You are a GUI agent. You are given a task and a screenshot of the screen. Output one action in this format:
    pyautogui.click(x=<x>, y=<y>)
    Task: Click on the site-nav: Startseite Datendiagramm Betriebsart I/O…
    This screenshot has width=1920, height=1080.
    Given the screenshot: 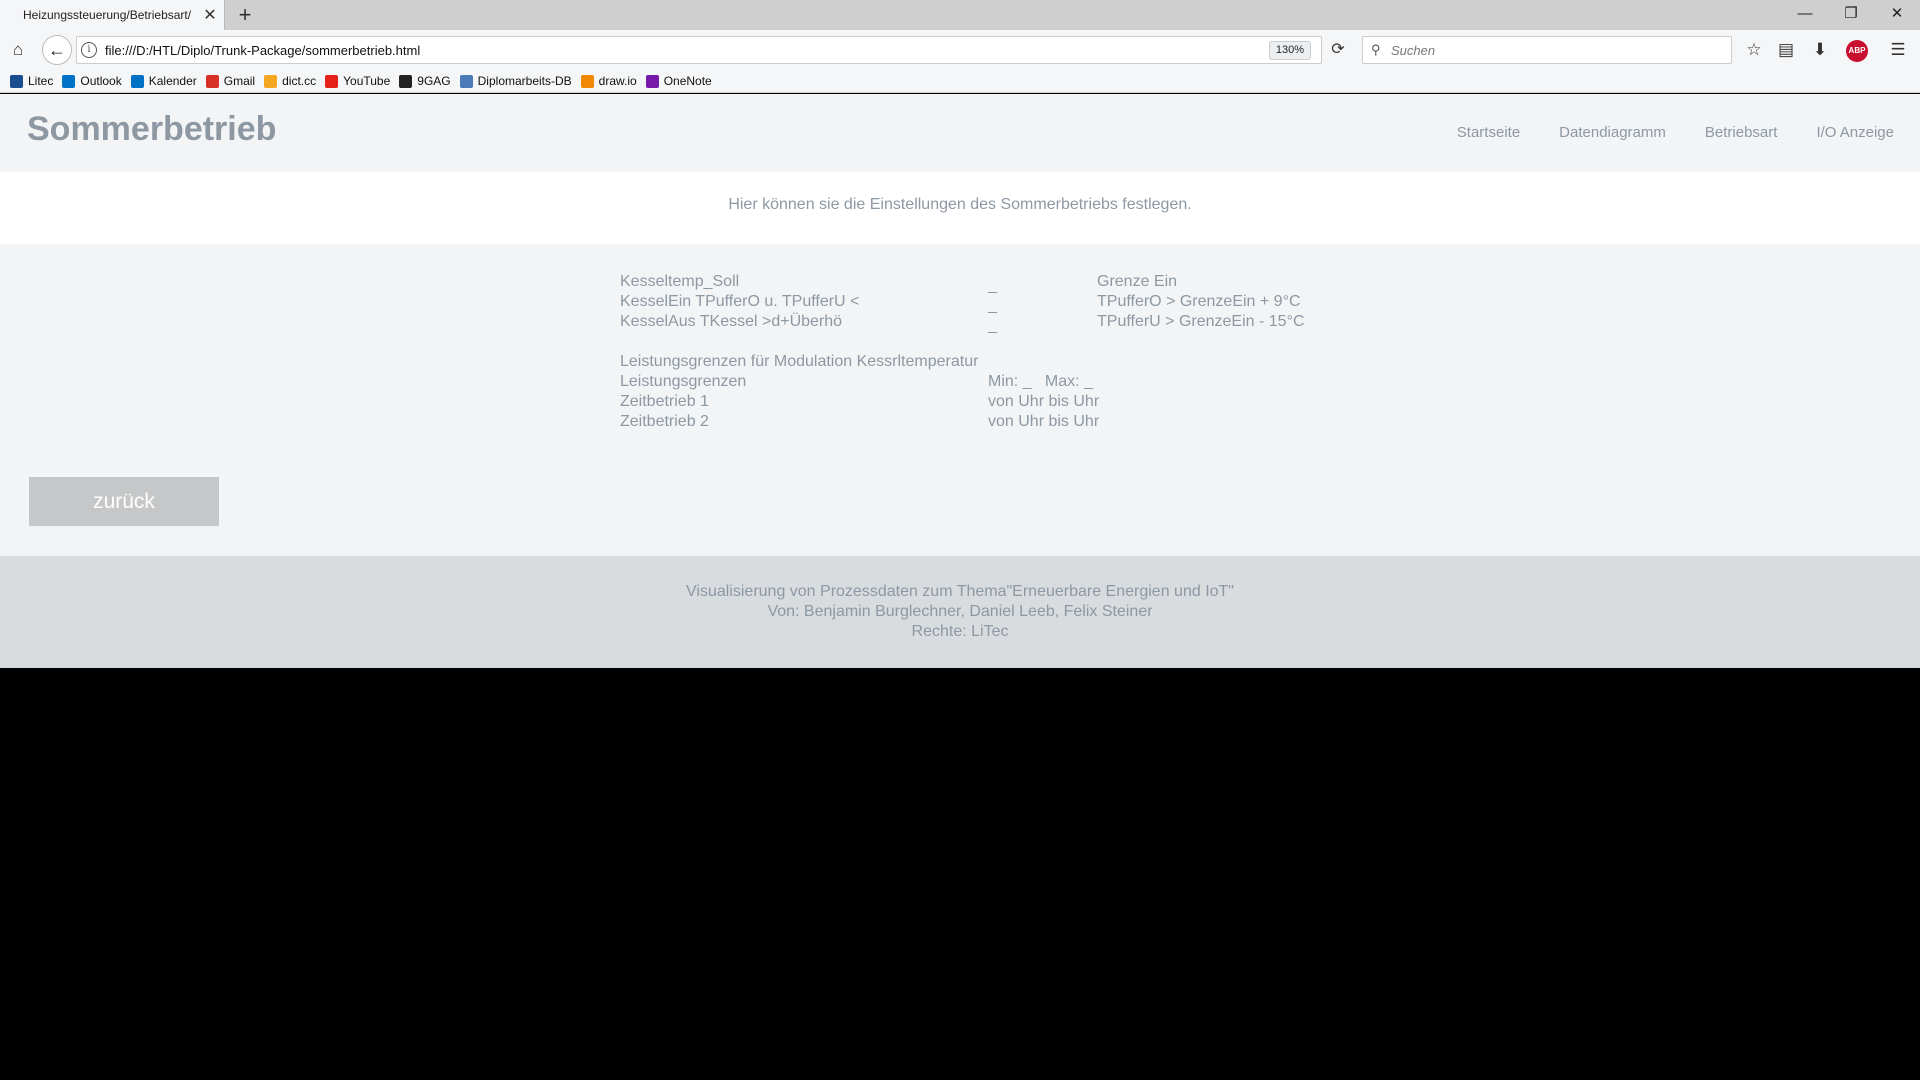 What is the action you would take?
    pyautogui.click(x=1656, y=132)
    